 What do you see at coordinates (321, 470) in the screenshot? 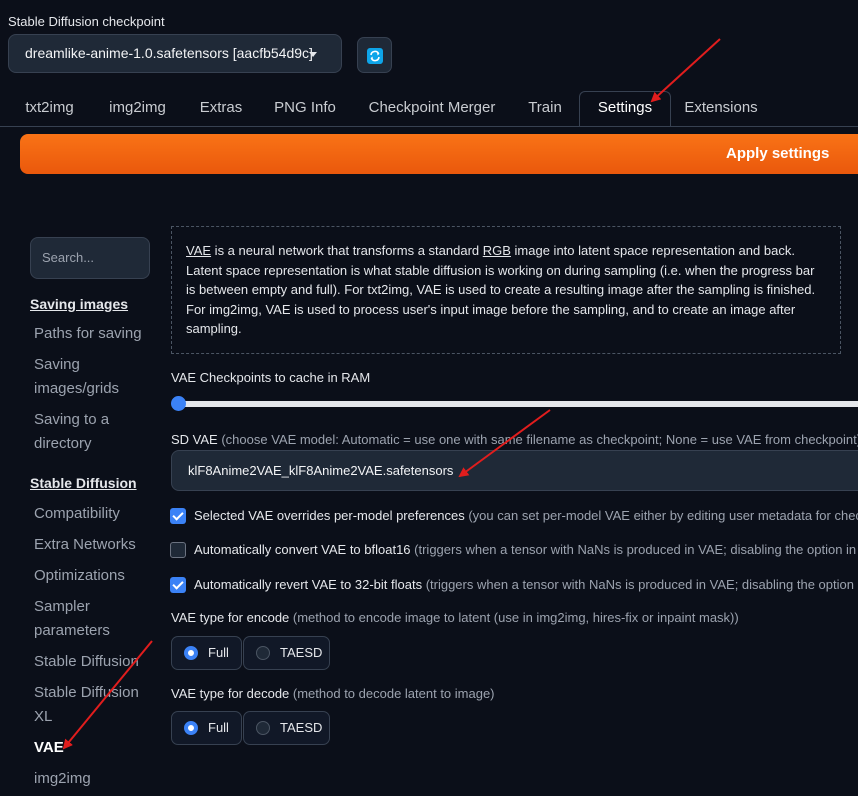
I see `sd-vae-value: klF8Anime2VAE_klF8Anime2VAE.safetensors` at bounding box center [321, 470].